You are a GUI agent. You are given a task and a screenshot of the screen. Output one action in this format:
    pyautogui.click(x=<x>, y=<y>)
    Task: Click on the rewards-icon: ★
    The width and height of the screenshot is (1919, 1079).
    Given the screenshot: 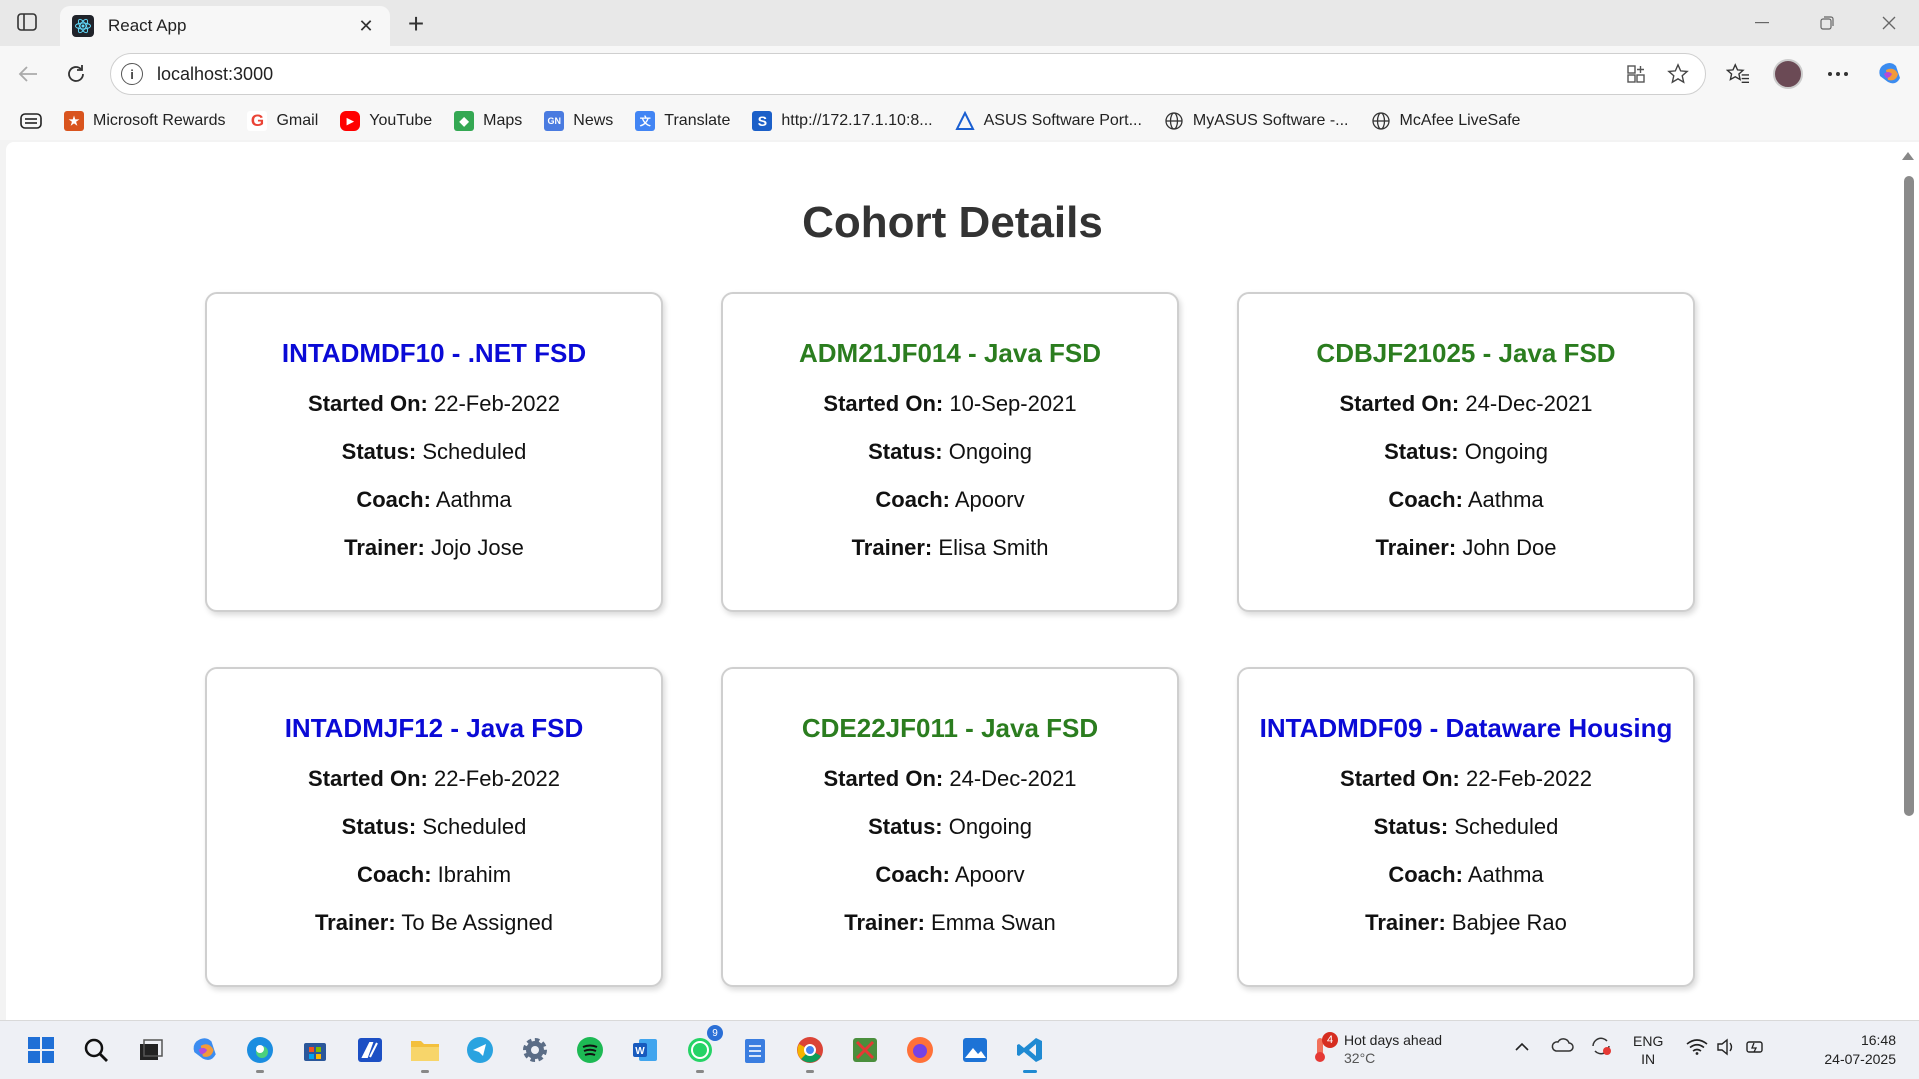 What is the action you would take?
    pyautogui.click(x=74, y=121)
    